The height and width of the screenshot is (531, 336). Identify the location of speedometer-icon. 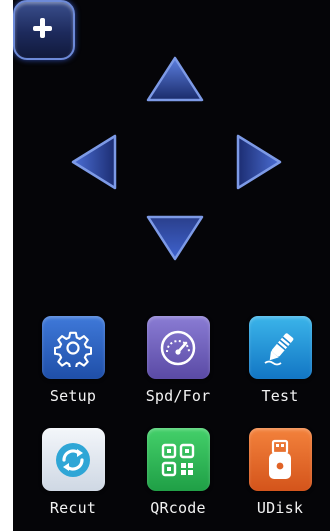
(178, 347).